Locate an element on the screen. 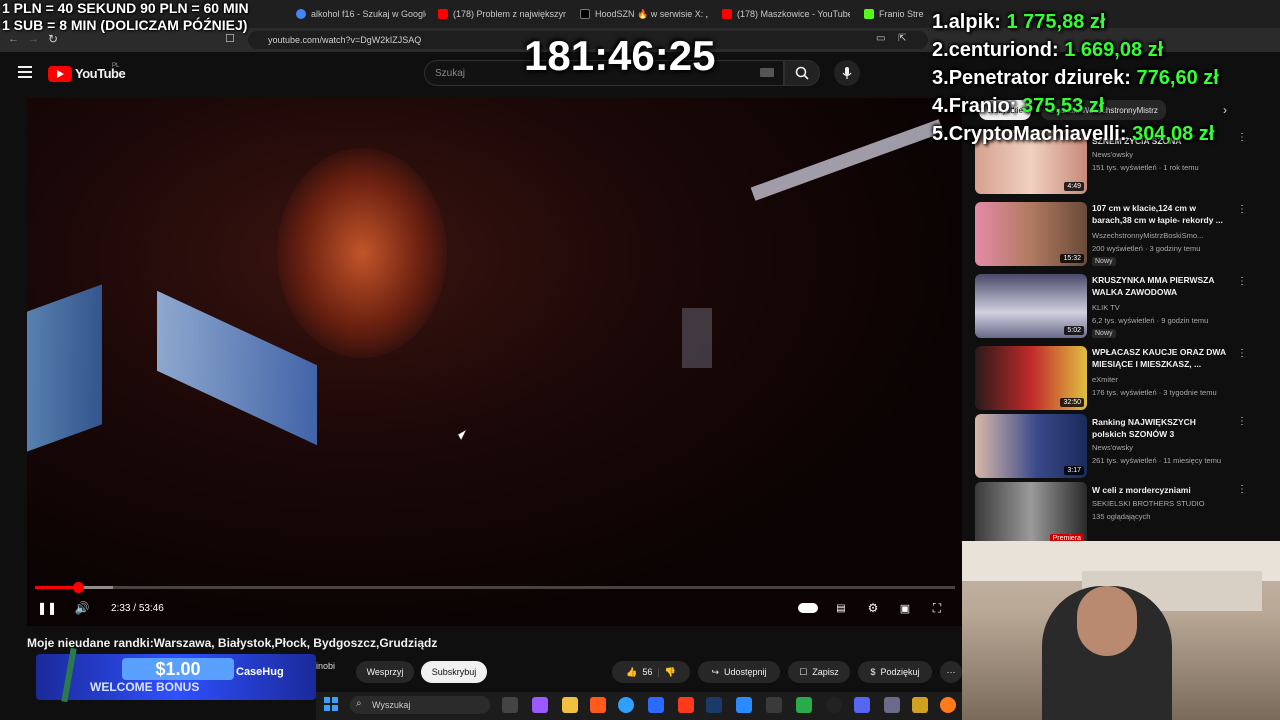  casehug-ad-banner: $1.00 WELCOME BONUS CaseHug is located at coordinates (176, 675).